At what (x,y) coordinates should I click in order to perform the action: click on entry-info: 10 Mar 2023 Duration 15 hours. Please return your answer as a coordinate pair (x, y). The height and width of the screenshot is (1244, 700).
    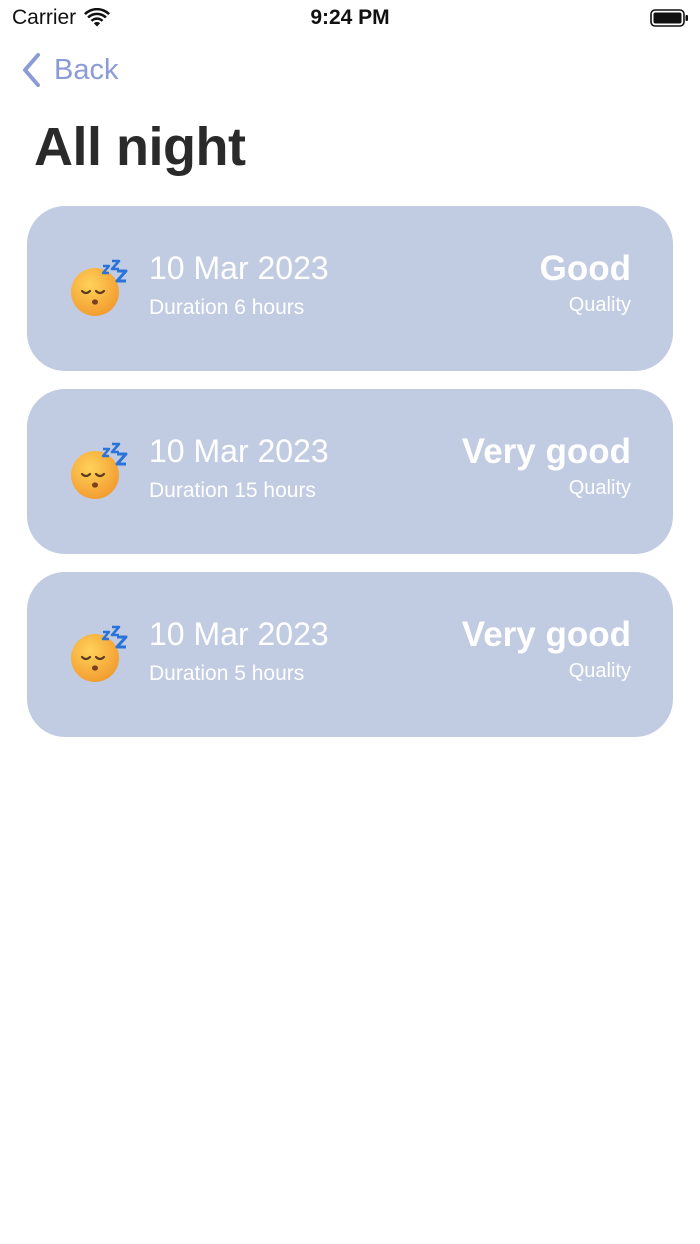
    Looking at the image, I should click on (239, 468).